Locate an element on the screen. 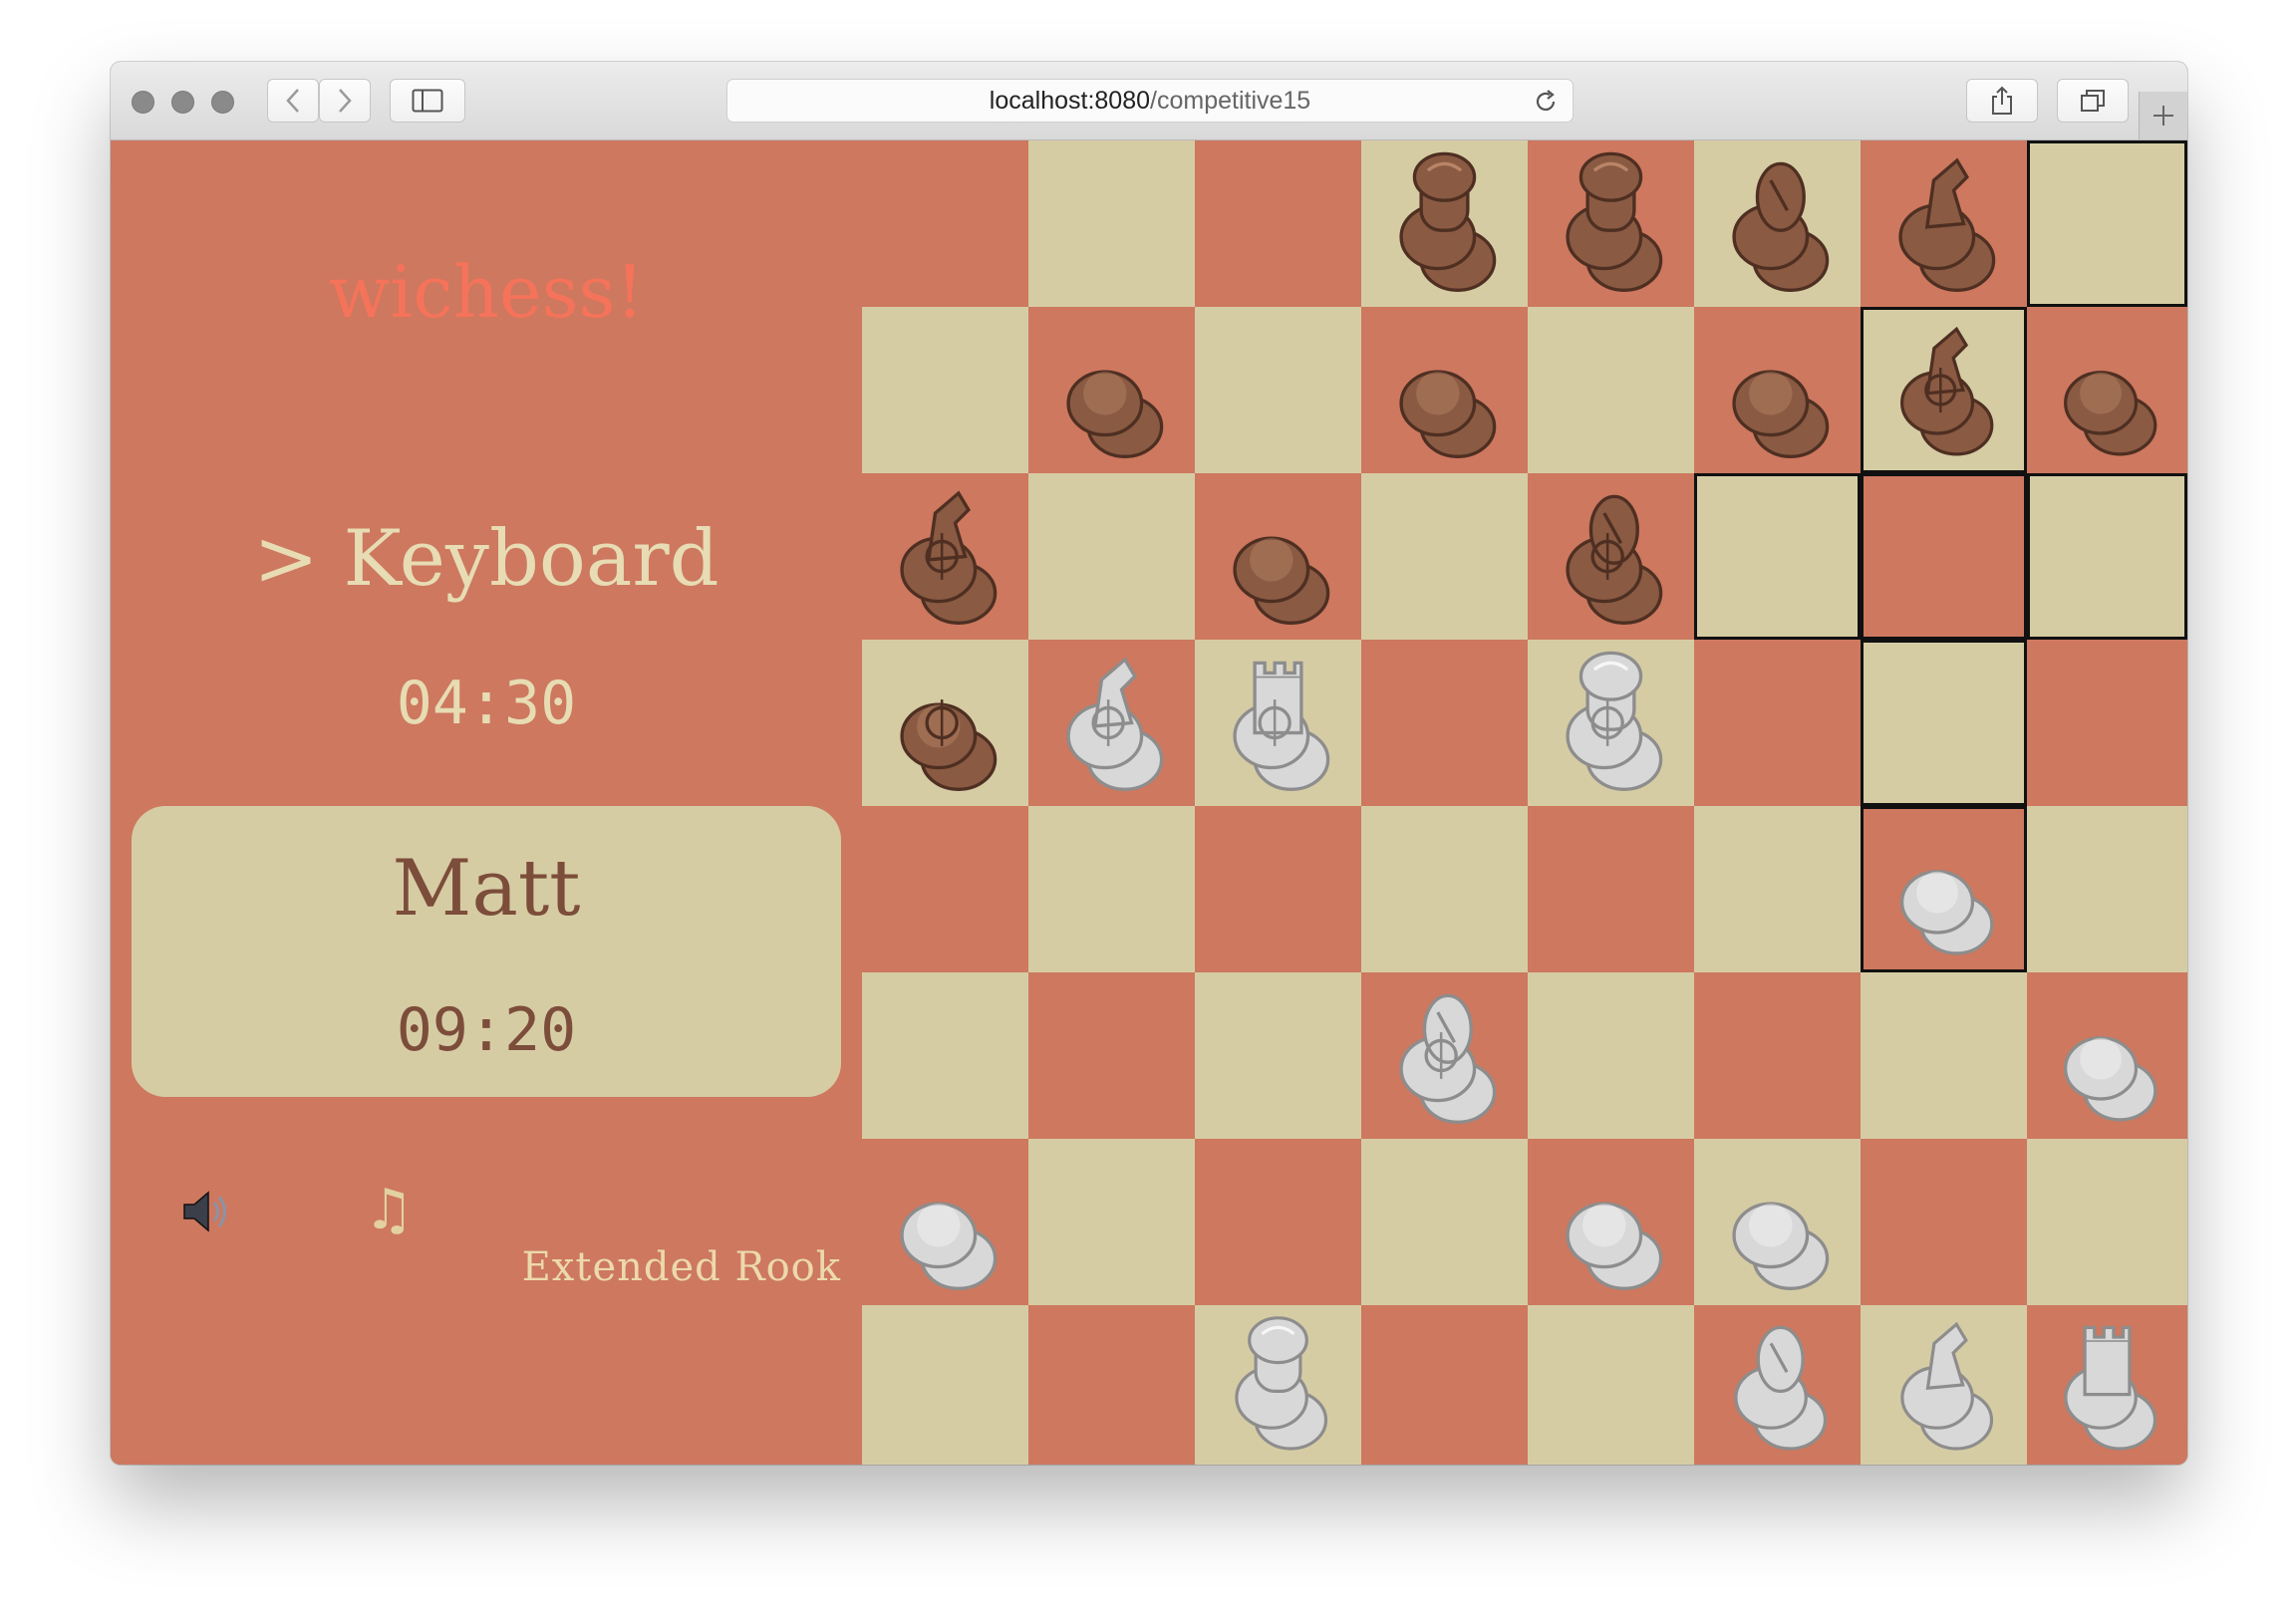 The image size is (2296, 1622). board-square-f2 is located at coordinates (1777, 1222).